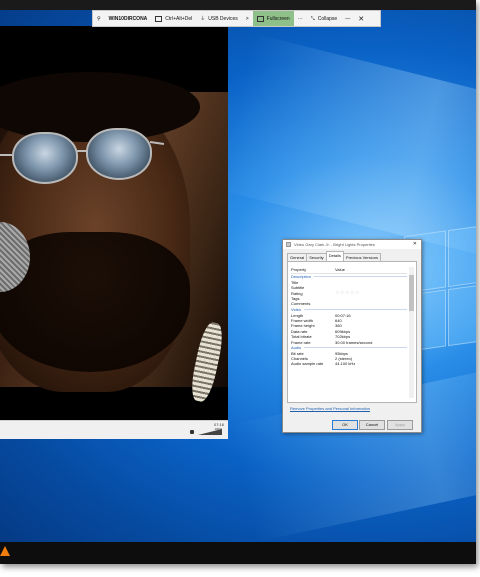 The height and width of the screenshot is (577, 480). I want to click on dialog-close-icon: ✕, so click(415, 244).